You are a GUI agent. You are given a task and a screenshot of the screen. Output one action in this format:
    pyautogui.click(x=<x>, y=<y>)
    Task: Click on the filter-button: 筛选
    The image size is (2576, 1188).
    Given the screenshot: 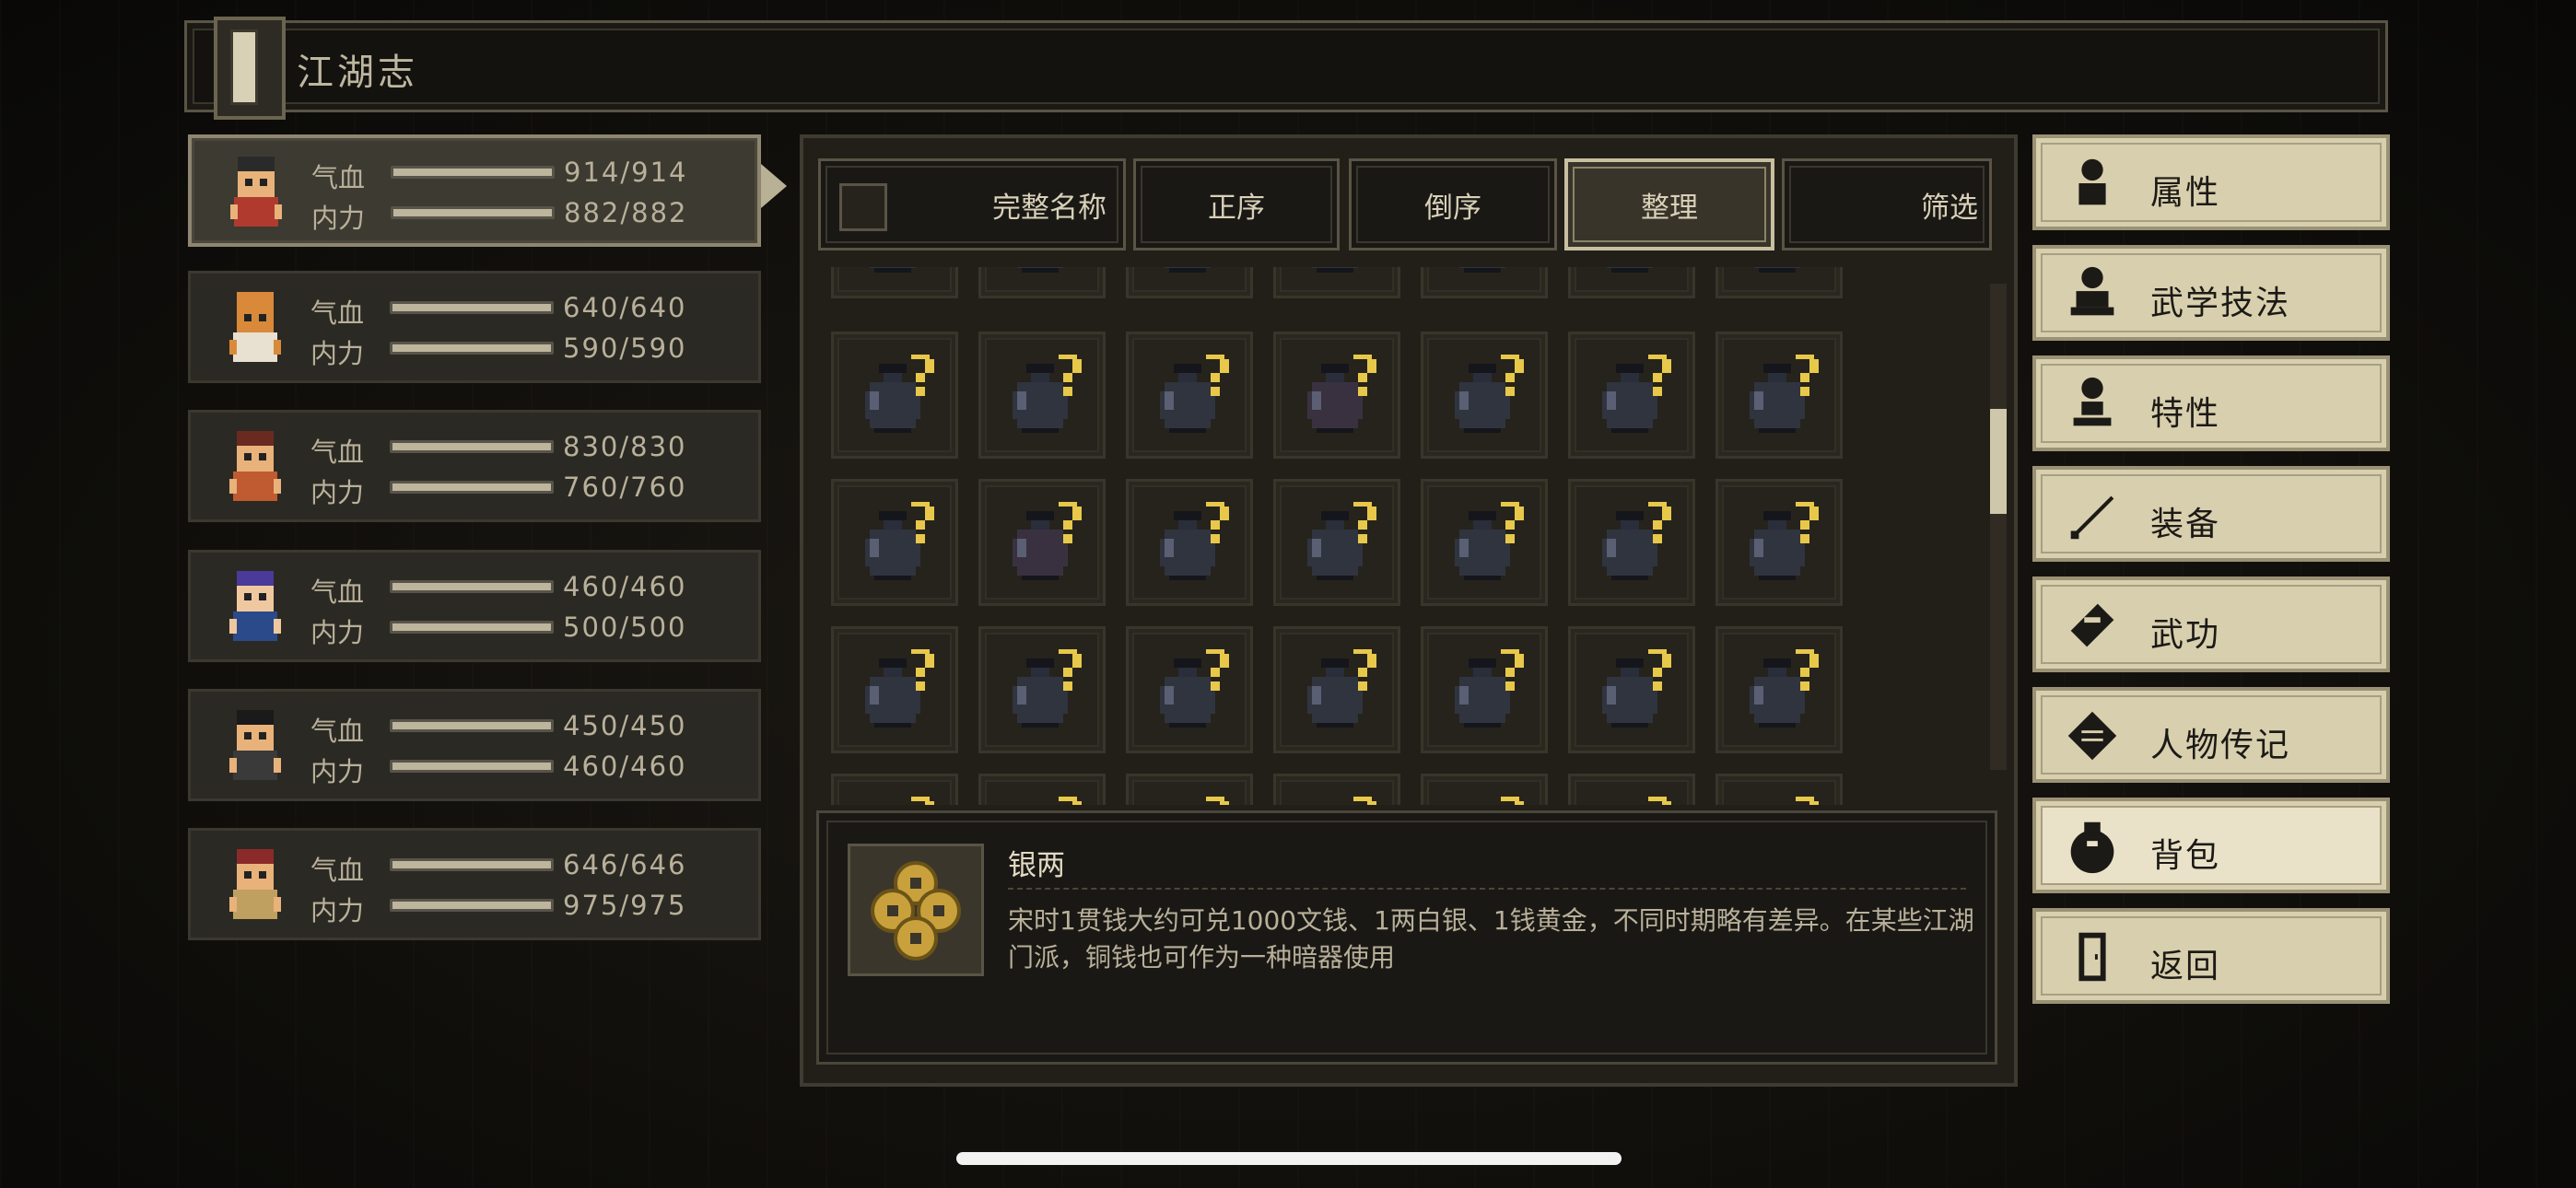 What is the action you would take?
    pyautogui.click(x=1887, y=204)
    